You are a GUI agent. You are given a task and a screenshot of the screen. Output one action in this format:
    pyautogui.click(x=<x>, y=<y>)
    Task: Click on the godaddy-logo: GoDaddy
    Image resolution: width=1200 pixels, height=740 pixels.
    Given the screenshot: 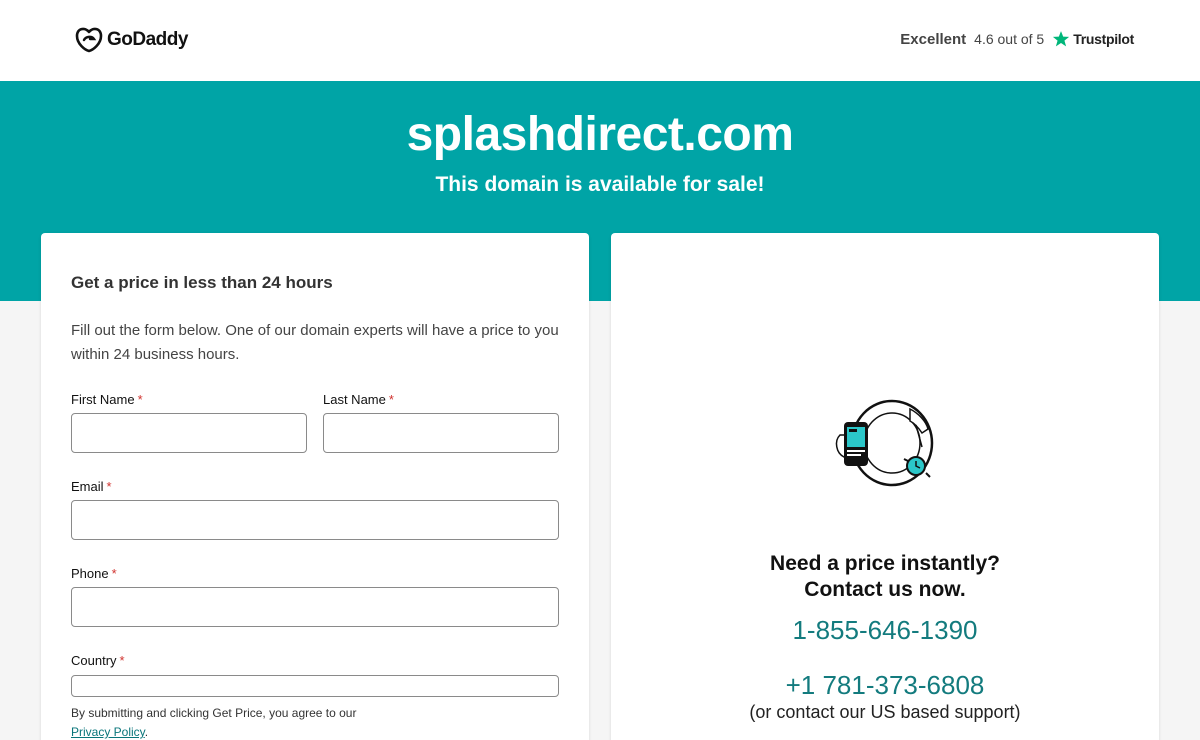 What is the action you would take?
    pyautogui.click(x=131, y=40)
    